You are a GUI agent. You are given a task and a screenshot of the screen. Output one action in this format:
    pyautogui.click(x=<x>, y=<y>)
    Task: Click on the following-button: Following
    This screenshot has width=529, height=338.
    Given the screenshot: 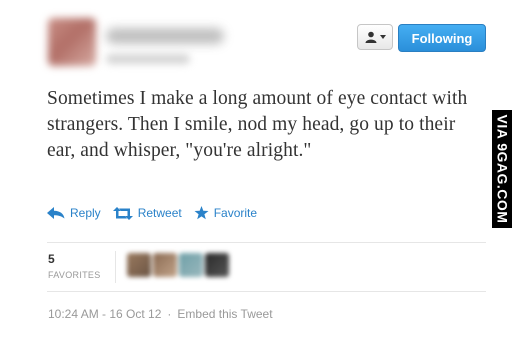 What is the action you would take?
    pyautogui.click(x=442, y=38)
    